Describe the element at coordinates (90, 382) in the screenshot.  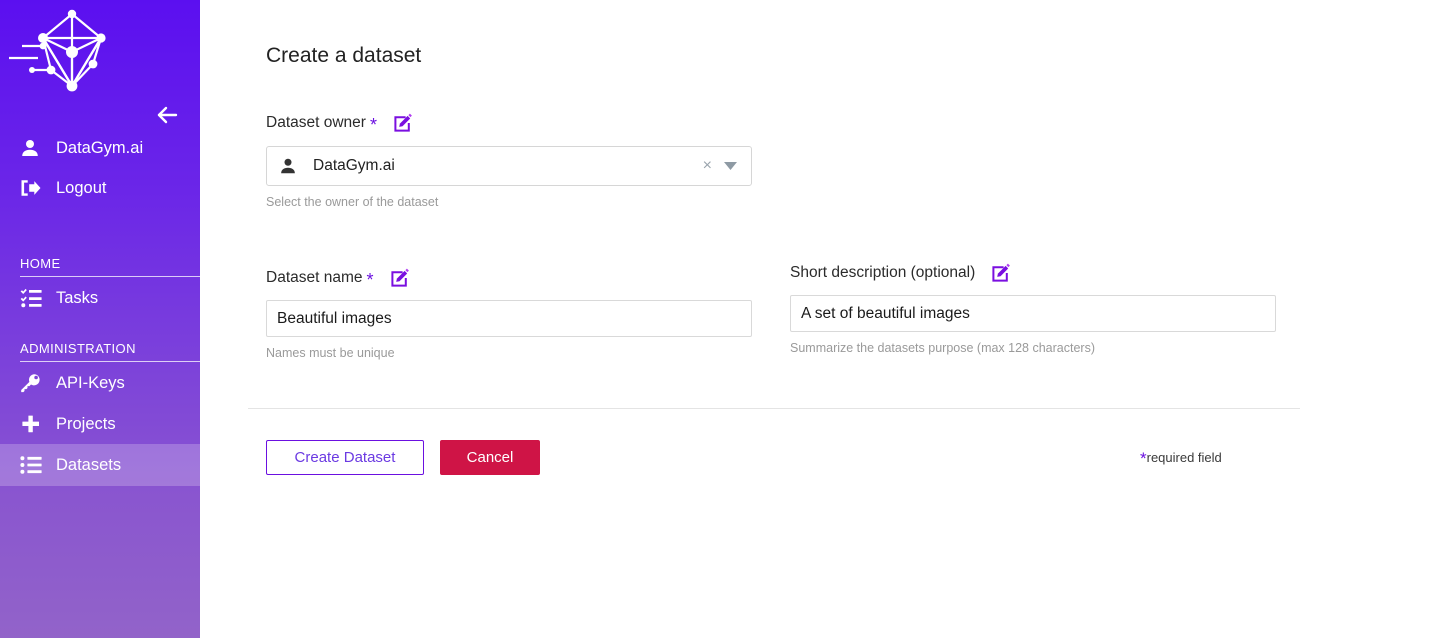
I see `sidebar-item-api-keys-label: API-Keys` at that location.